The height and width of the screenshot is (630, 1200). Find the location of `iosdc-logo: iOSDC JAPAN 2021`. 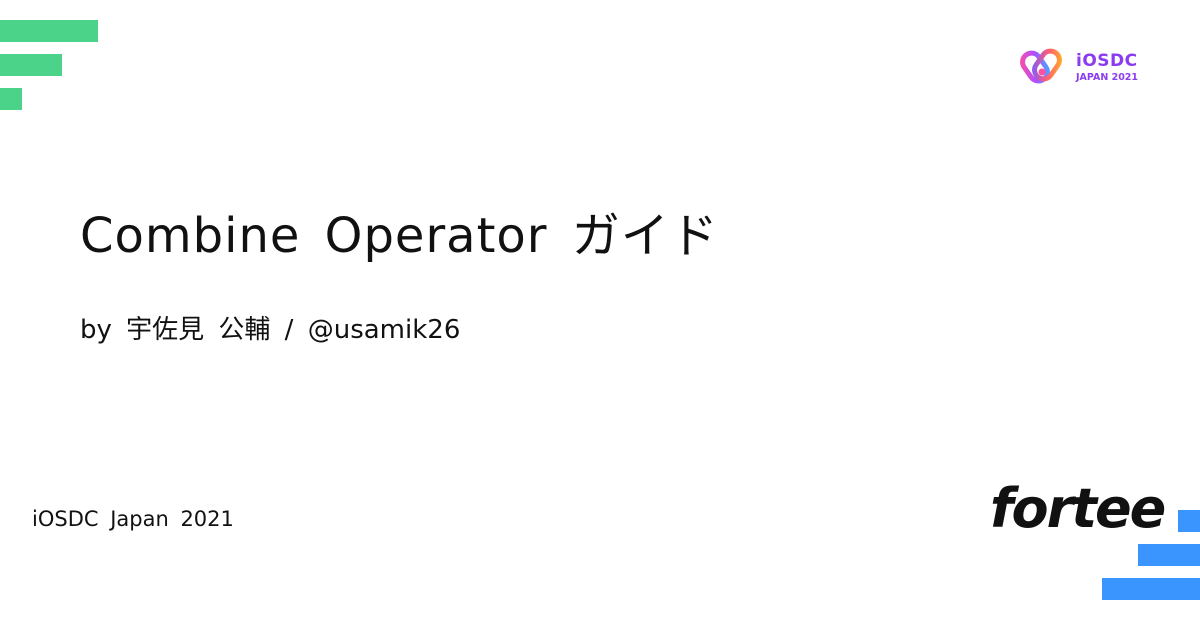

iosdc-logo: iOSDC JAPAN 2021 is located at coordinates (1081, 70).